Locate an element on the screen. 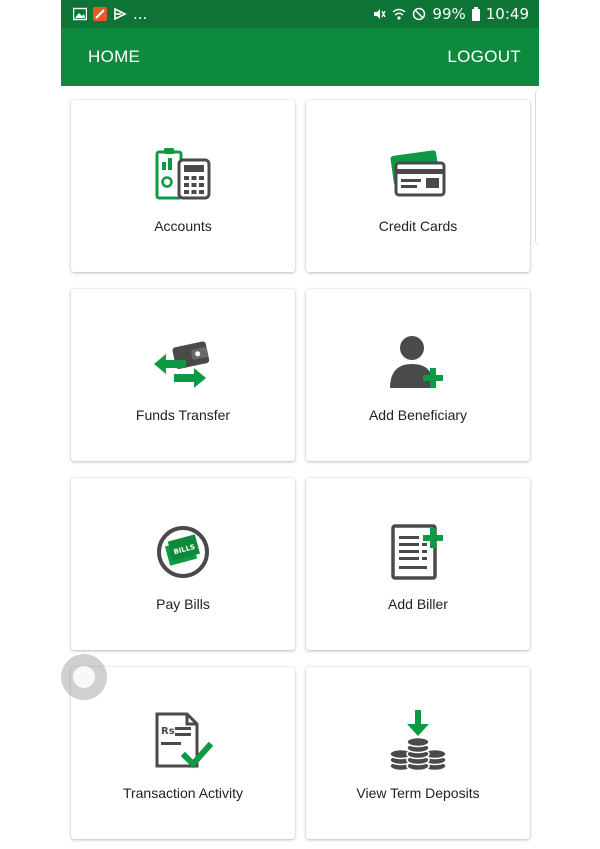 The width and height of the screenshot is (600, 849). home-button: HOME is located at coordinates (114, 57).